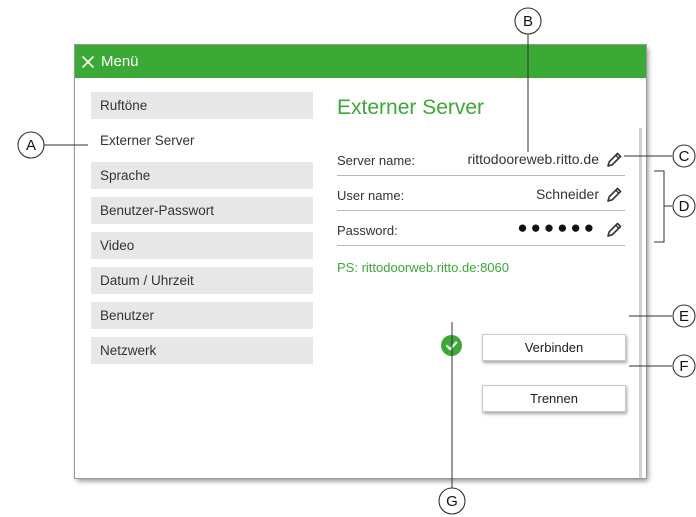  I want to click on callout-label-f: F, so click(683, 366).